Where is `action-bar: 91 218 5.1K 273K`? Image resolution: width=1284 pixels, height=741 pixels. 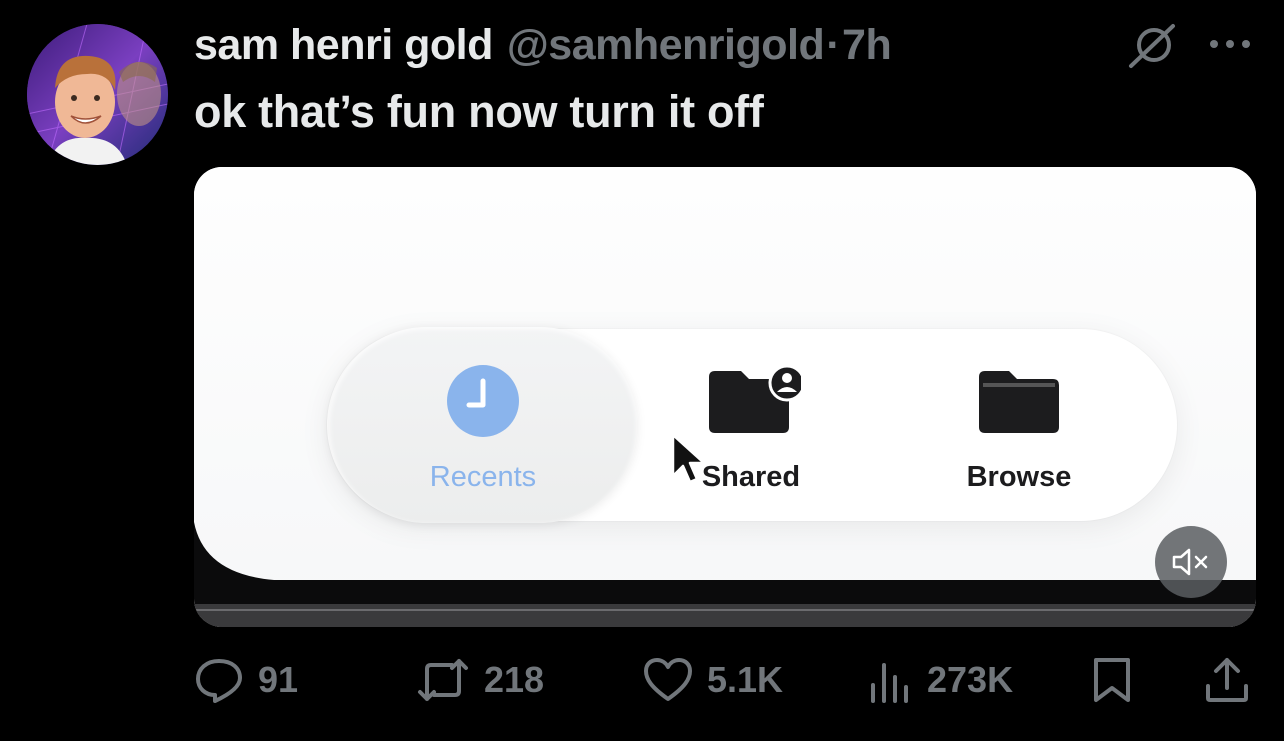
action-bar: 91 218 5.1K 273K is located at coordinates (725, 680).